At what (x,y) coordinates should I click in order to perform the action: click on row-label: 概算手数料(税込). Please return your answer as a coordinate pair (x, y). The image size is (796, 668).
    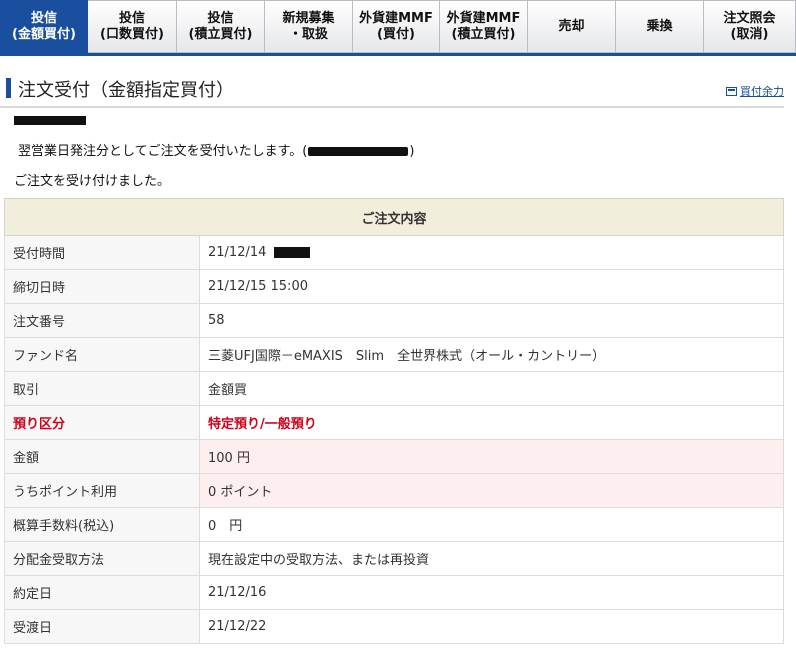
    Looking at the image, I should click on (102, 524).